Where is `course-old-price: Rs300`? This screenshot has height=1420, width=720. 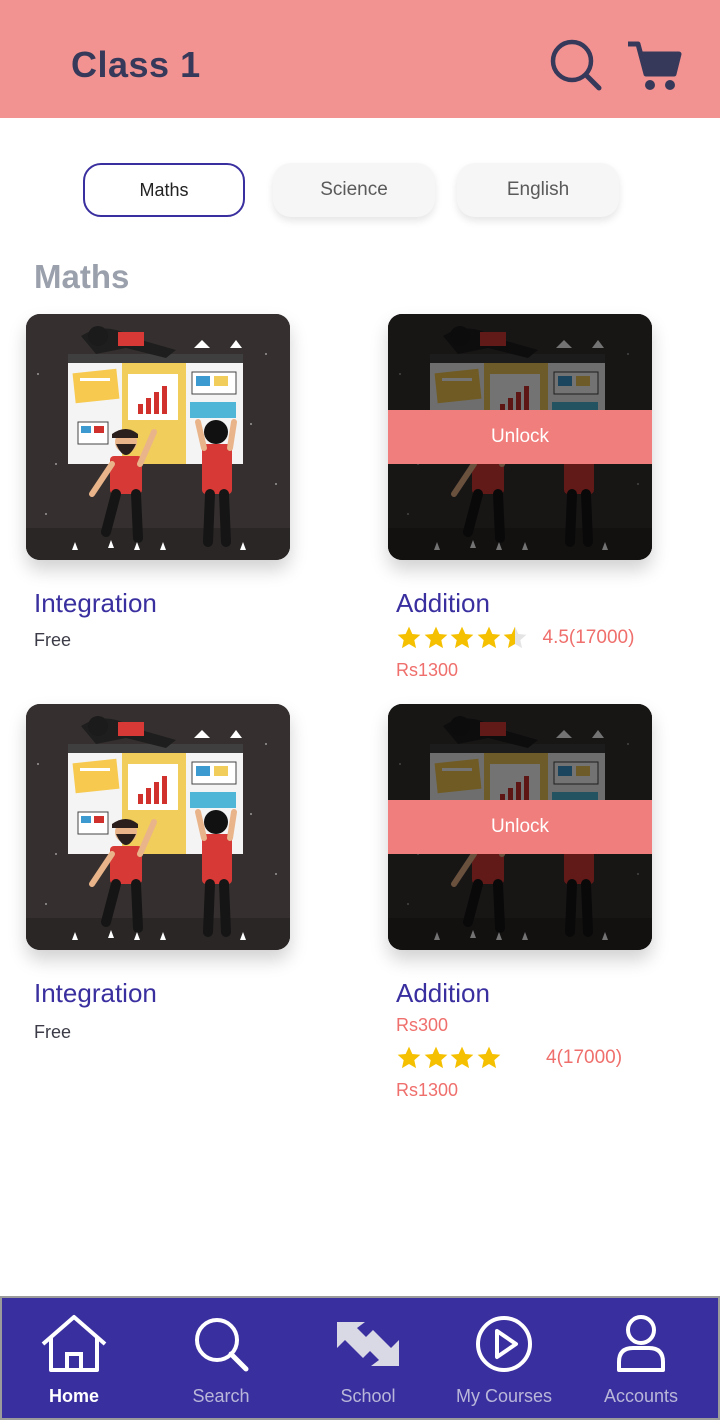
course-old-price: Rs300 is located at coordinates (422, 1025).